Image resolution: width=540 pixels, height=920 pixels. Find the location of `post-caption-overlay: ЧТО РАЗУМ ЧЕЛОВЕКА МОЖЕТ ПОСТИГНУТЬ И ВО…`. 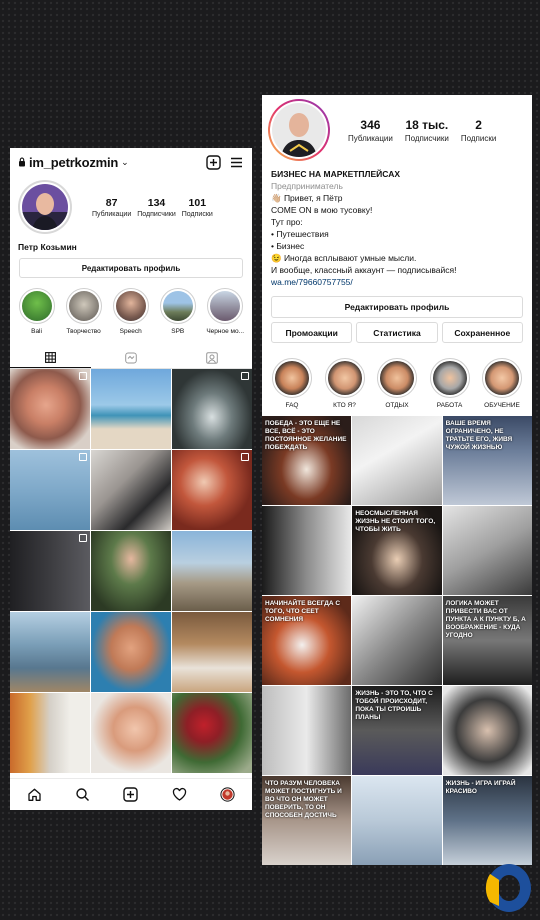

post-caption-overlay: ЧТО РАЗУМ ЧЕЛОВЕКА МОЖЕТ ПОСТИГНУТЬ И ВО… is located at coordinates (303, 799).